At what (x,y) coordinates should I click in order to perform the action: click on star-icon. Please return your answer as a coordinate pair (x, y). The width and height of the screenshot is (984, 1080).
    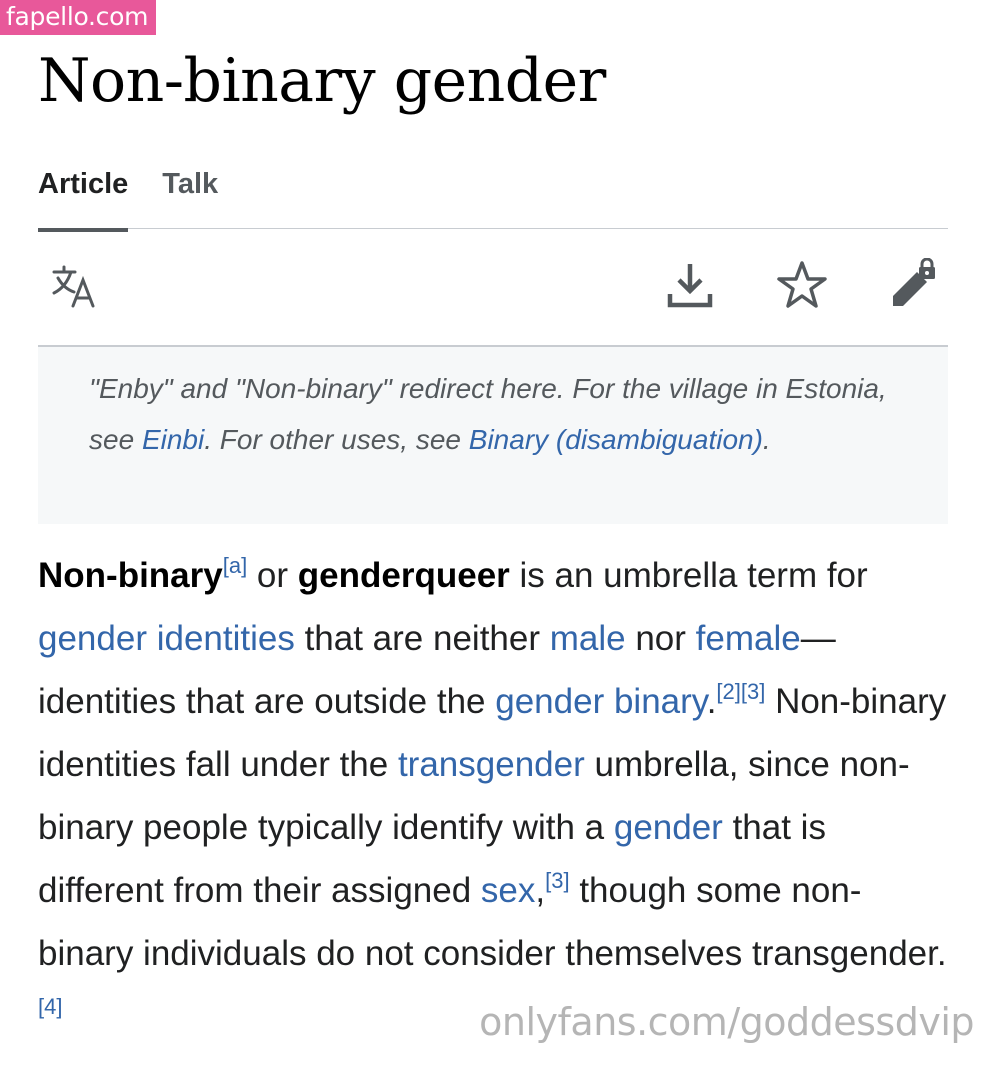
    Looking at the image, I should click on (802, 285).